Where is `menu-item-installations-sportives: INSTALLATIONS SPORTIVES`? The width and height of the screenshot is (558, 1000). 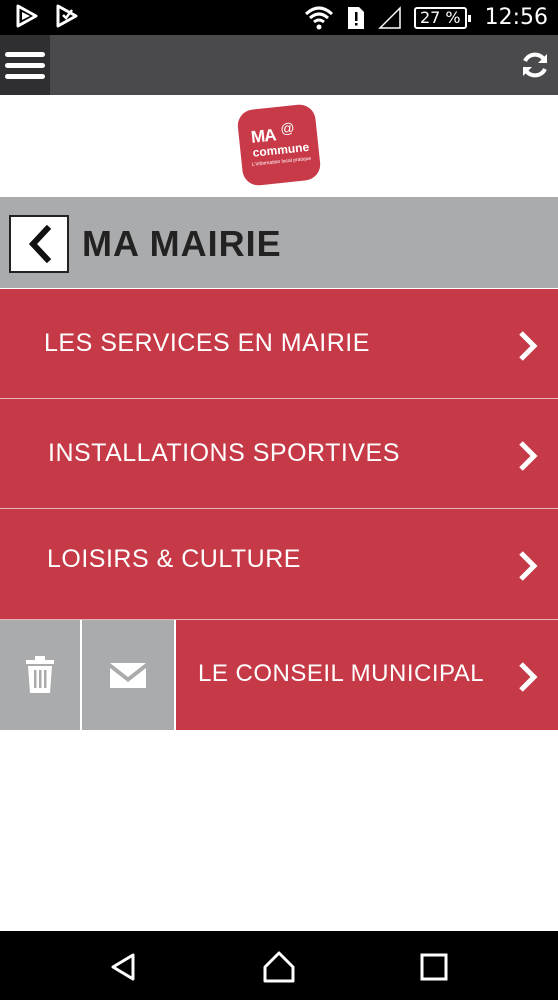
menu-item-installations-sportives: INSTALLATIONS SPORTIVES is located at coordinates (279, 454).